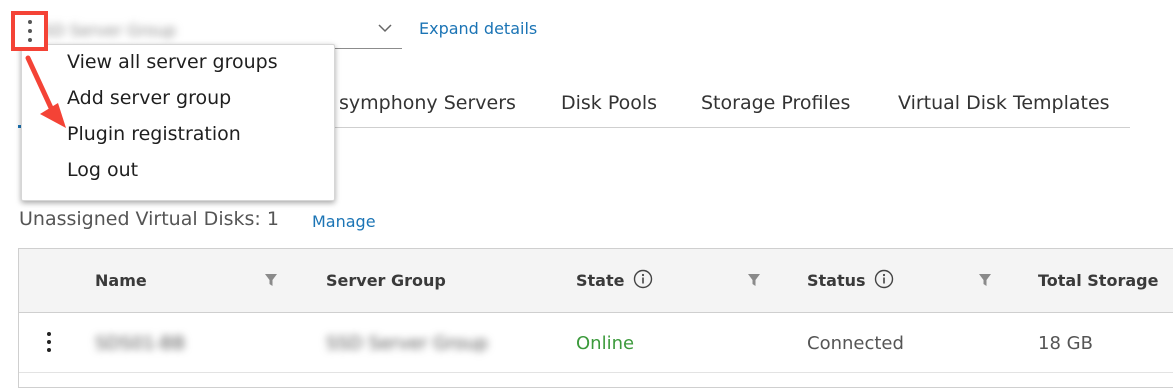 This screenshot has width=1173, height=388. I want to click on tab-virtual-disk-templates: Virtual Disk Templates, so click(1004, 103).